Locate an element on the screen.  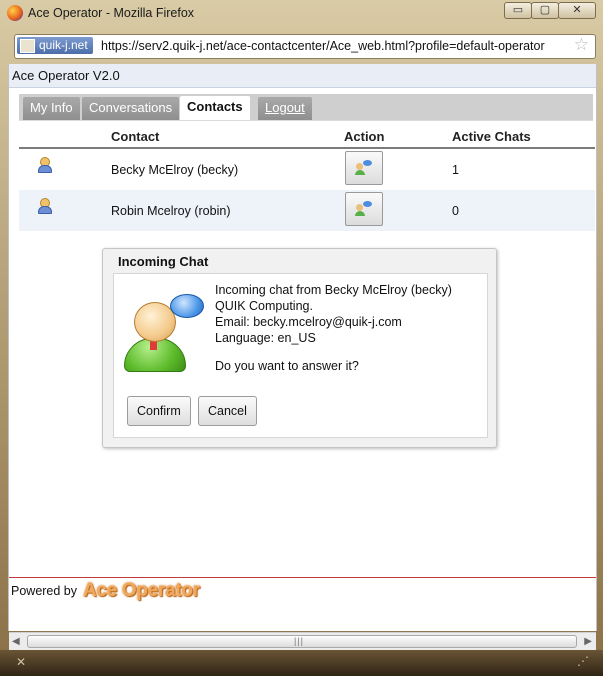
dialog-question: Do you want to answer it? is located at coordinates (287, 366).